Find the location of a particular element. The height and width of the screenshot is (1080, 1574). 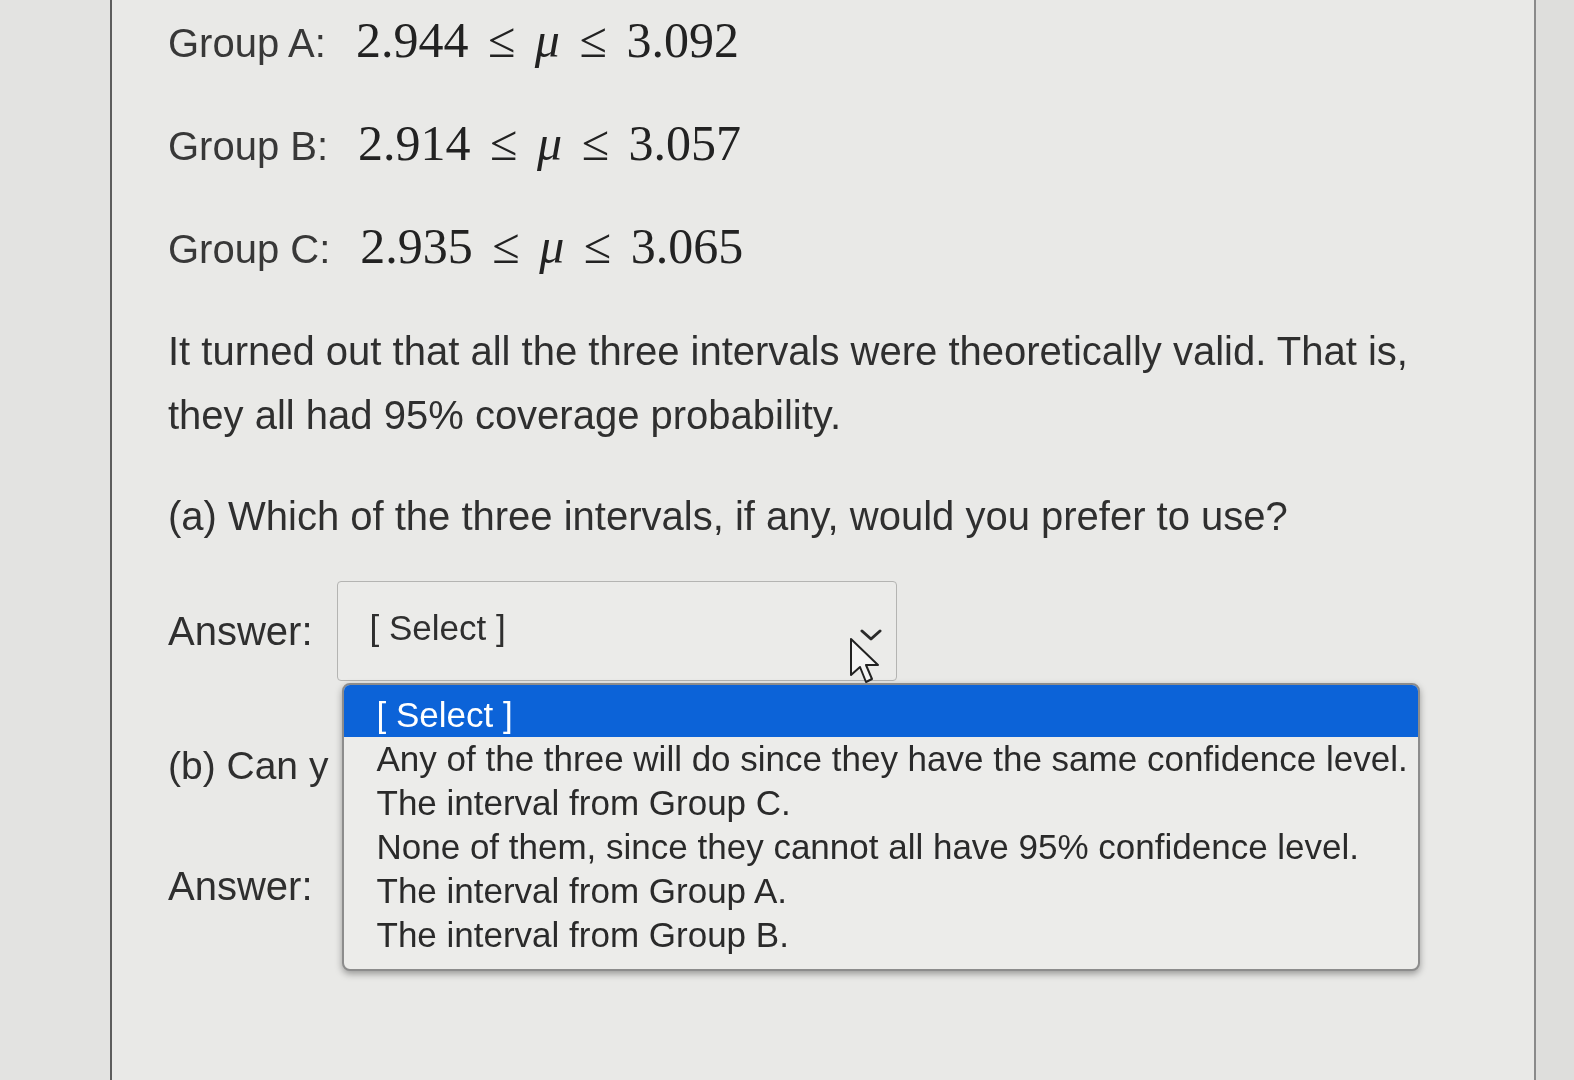

dropdown-option: [ Select ] is located at coordinates (880, 711).